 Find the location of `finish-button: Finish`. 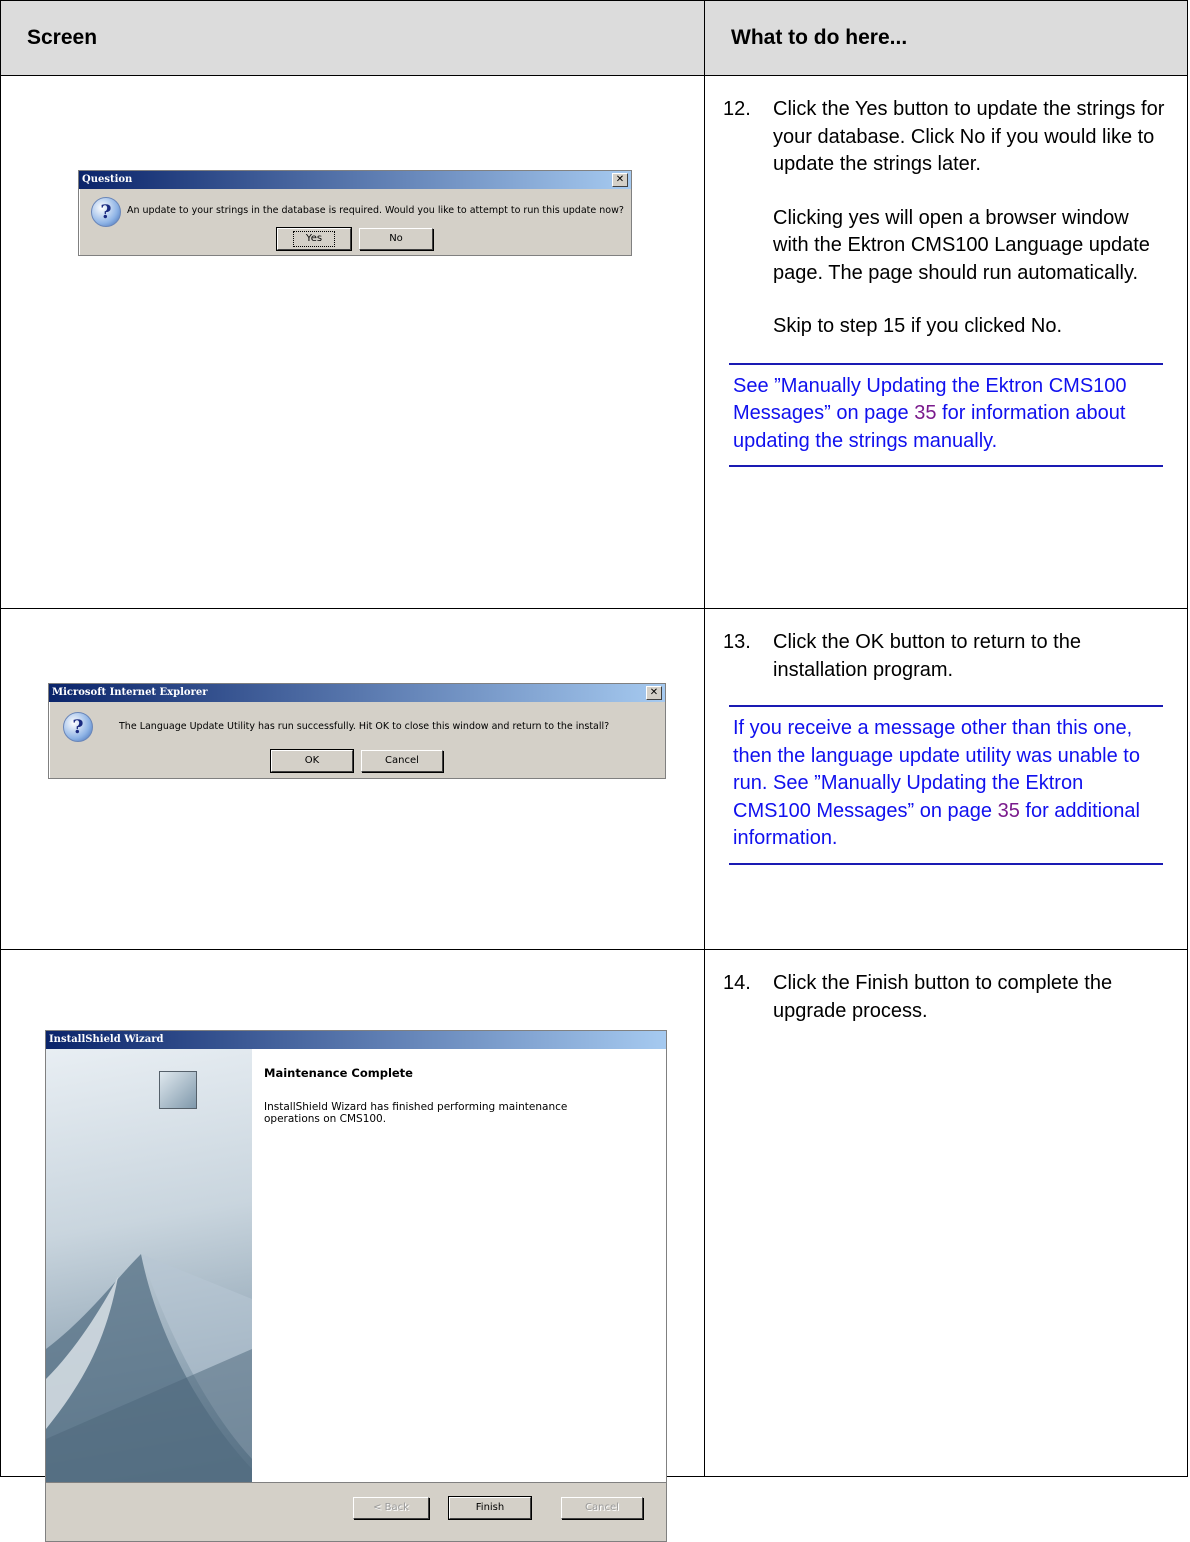

finish-button: Finish is located at coordinates (490, 1508).